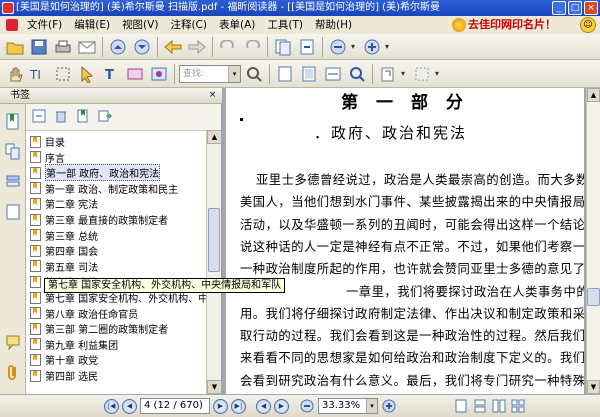 Image resolution: width=600 pixels, height=417 pixels. Describe the element at coordinates (104, 188) in the screenshot. I see `bookmark-item: 第一章 政治、制定政策和民主` at that location.